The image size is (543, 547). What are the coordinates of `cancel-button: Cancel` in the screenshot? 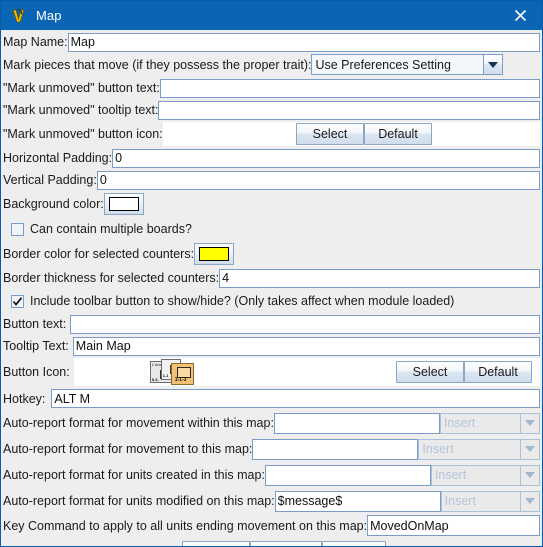 It's located at (286, 543).